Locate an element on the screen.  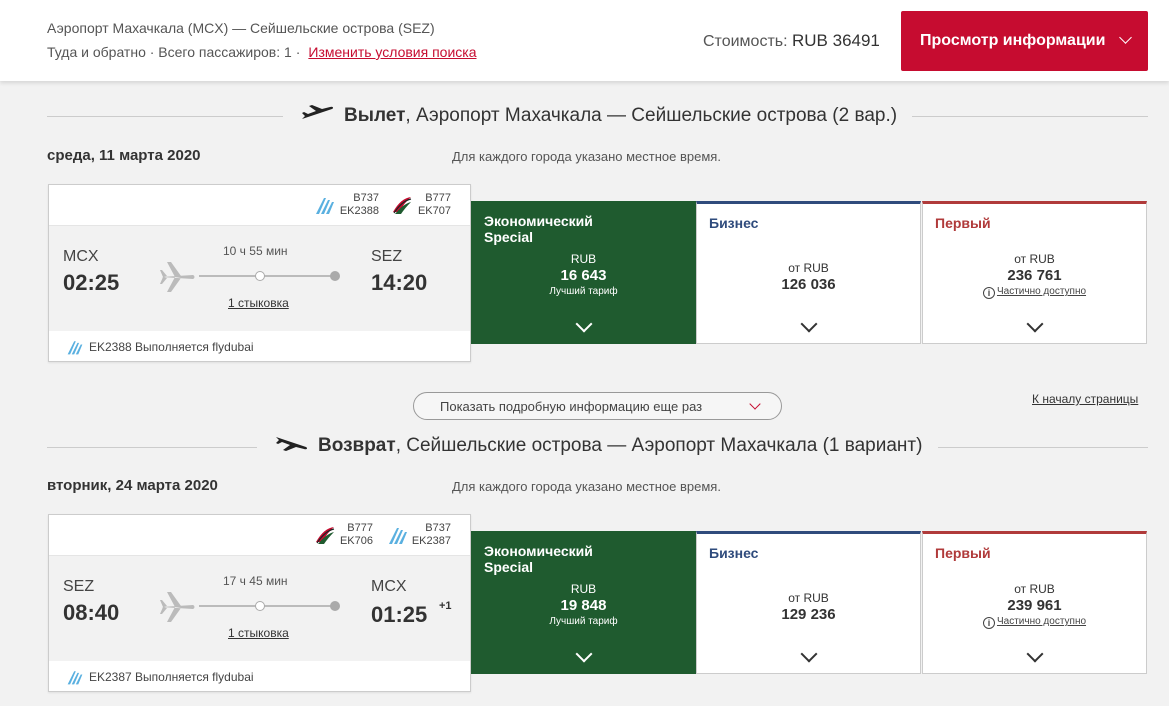
fare-business: Бизнес от RUB 126 036 is located at coordinates (808, 272).